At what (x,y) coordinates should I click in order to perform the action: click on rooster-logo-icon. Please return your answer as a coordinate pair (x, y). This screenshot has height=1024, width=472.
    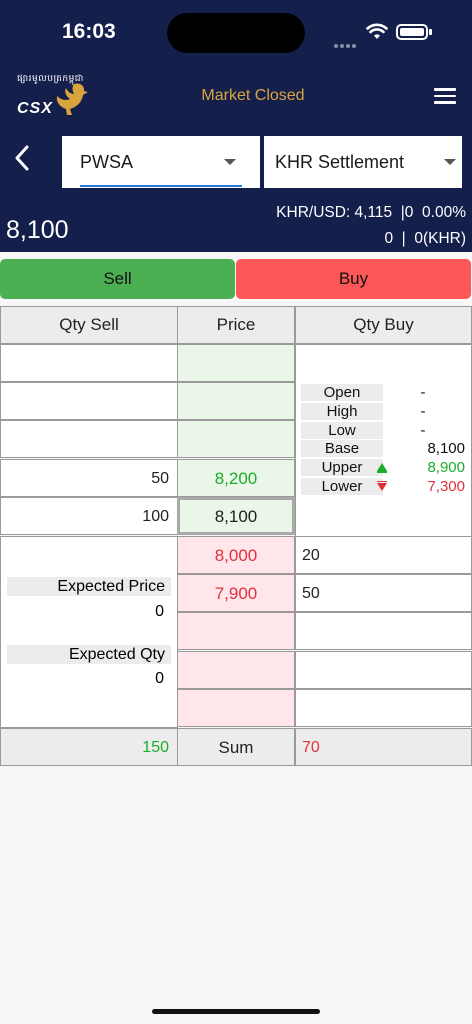
    Looking at the image, I should click on (72, 99).